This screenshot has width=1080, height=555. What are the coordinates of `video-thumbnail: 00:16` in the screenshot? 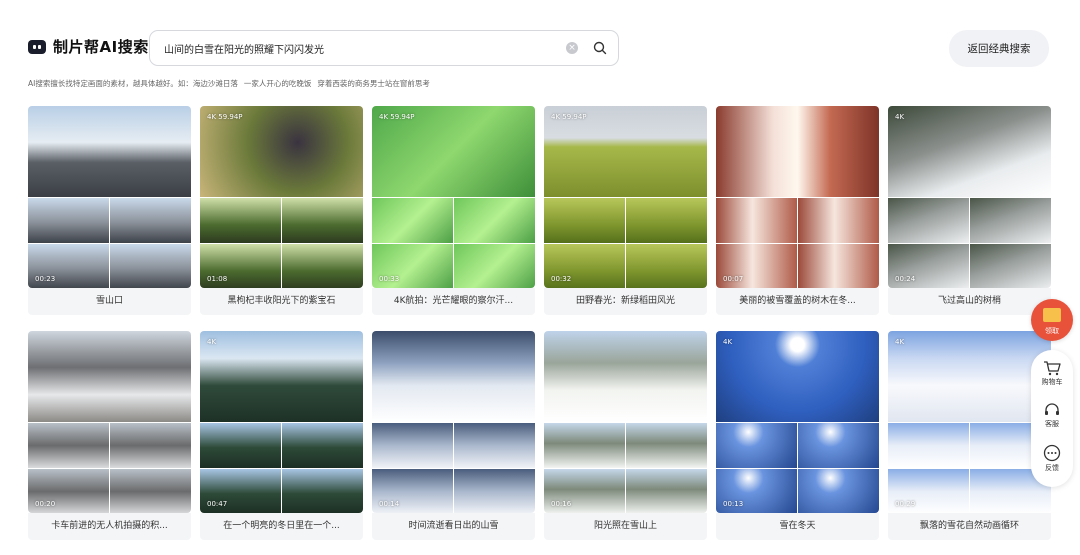 It's located at (625, 422).